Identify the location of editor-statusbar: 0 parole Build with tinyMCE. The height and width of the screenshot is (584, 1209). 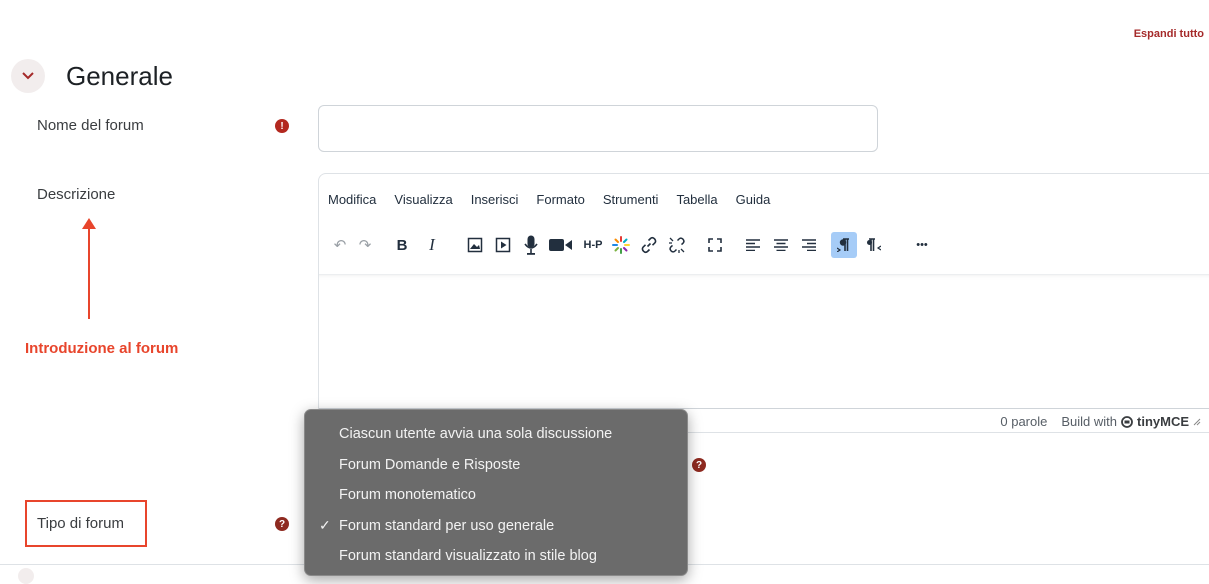
(1100, 421).